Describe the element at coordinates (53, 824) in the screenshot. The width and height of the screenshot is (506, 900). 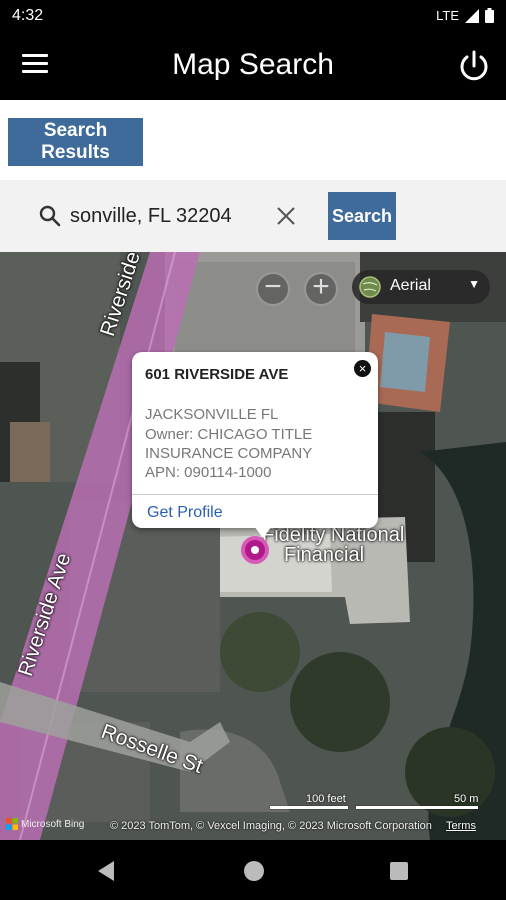
I see `bing-logo-text: Microsoft Bing` at that location.